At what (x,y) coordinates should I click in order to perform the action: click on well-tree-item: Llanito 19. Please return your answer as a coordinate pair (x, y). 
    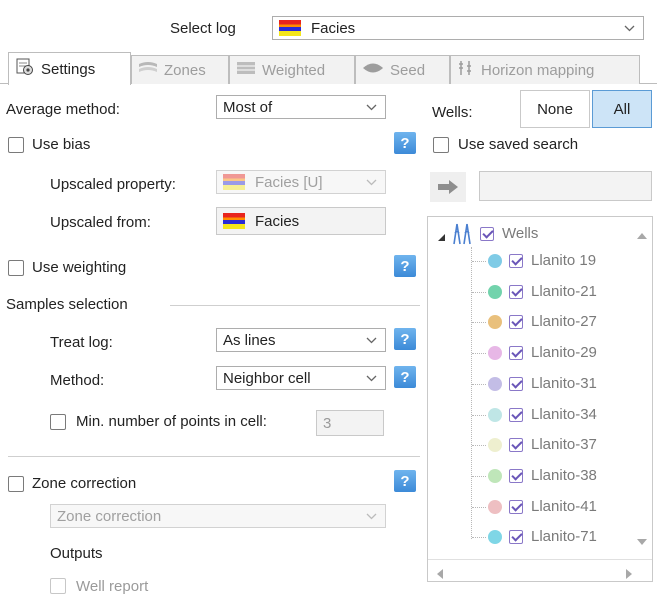
    Looking at the image, I should click on (528, 261).